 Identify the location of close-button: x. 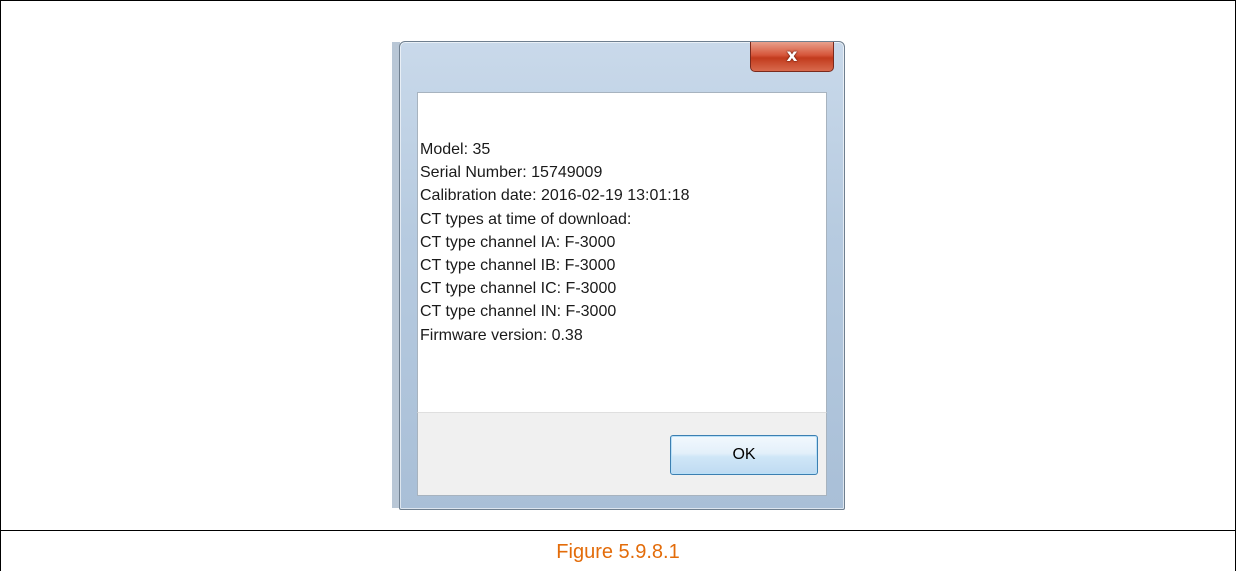
(792, 57).